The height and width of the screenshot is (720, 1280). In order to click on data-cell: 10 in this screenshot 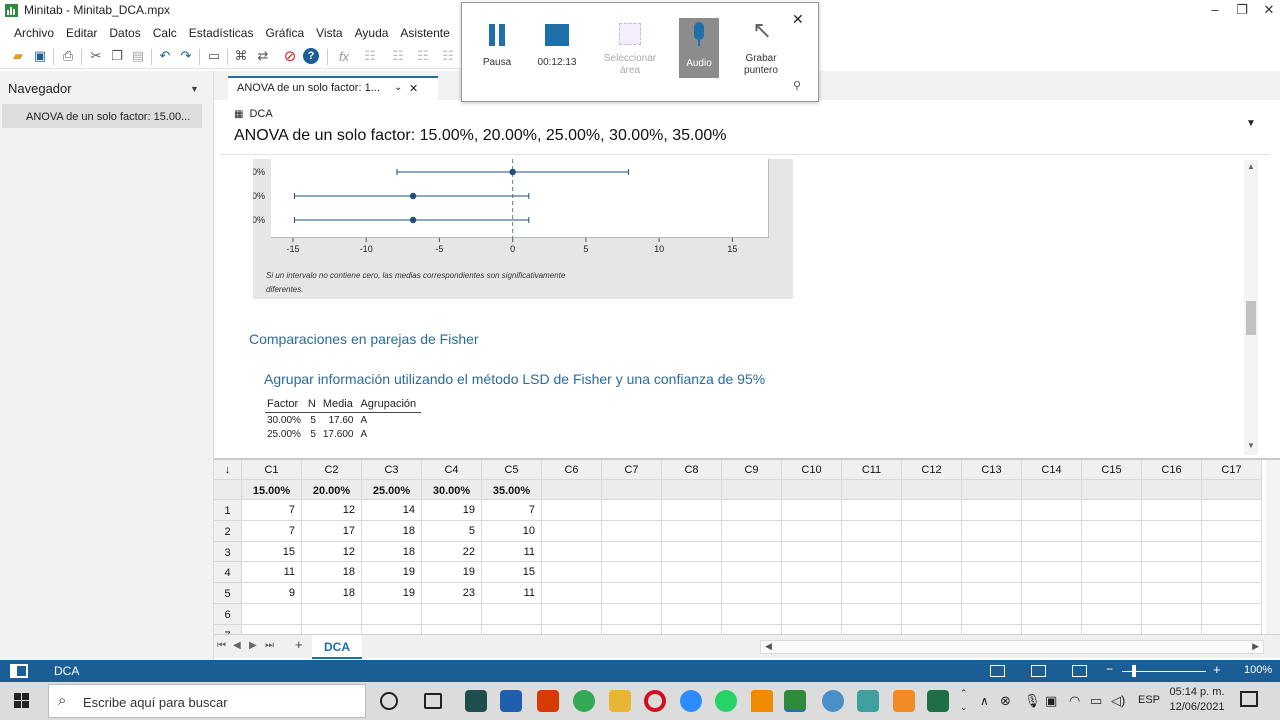, I will do `click(512, 531)`.